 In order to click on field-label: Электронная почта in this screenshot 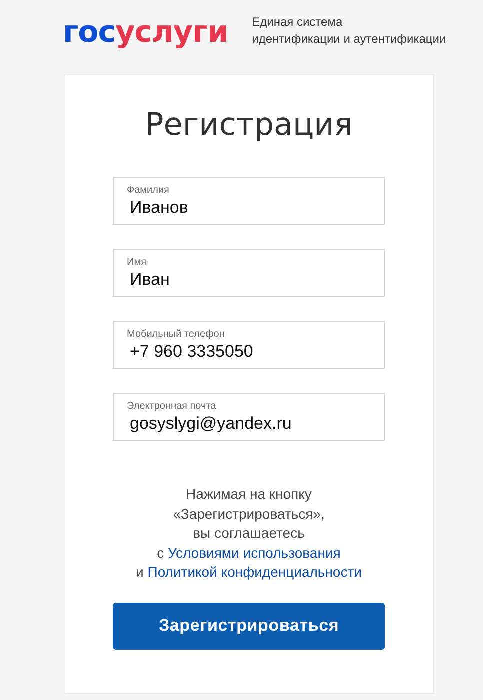, I will do `click(172, 407)`.